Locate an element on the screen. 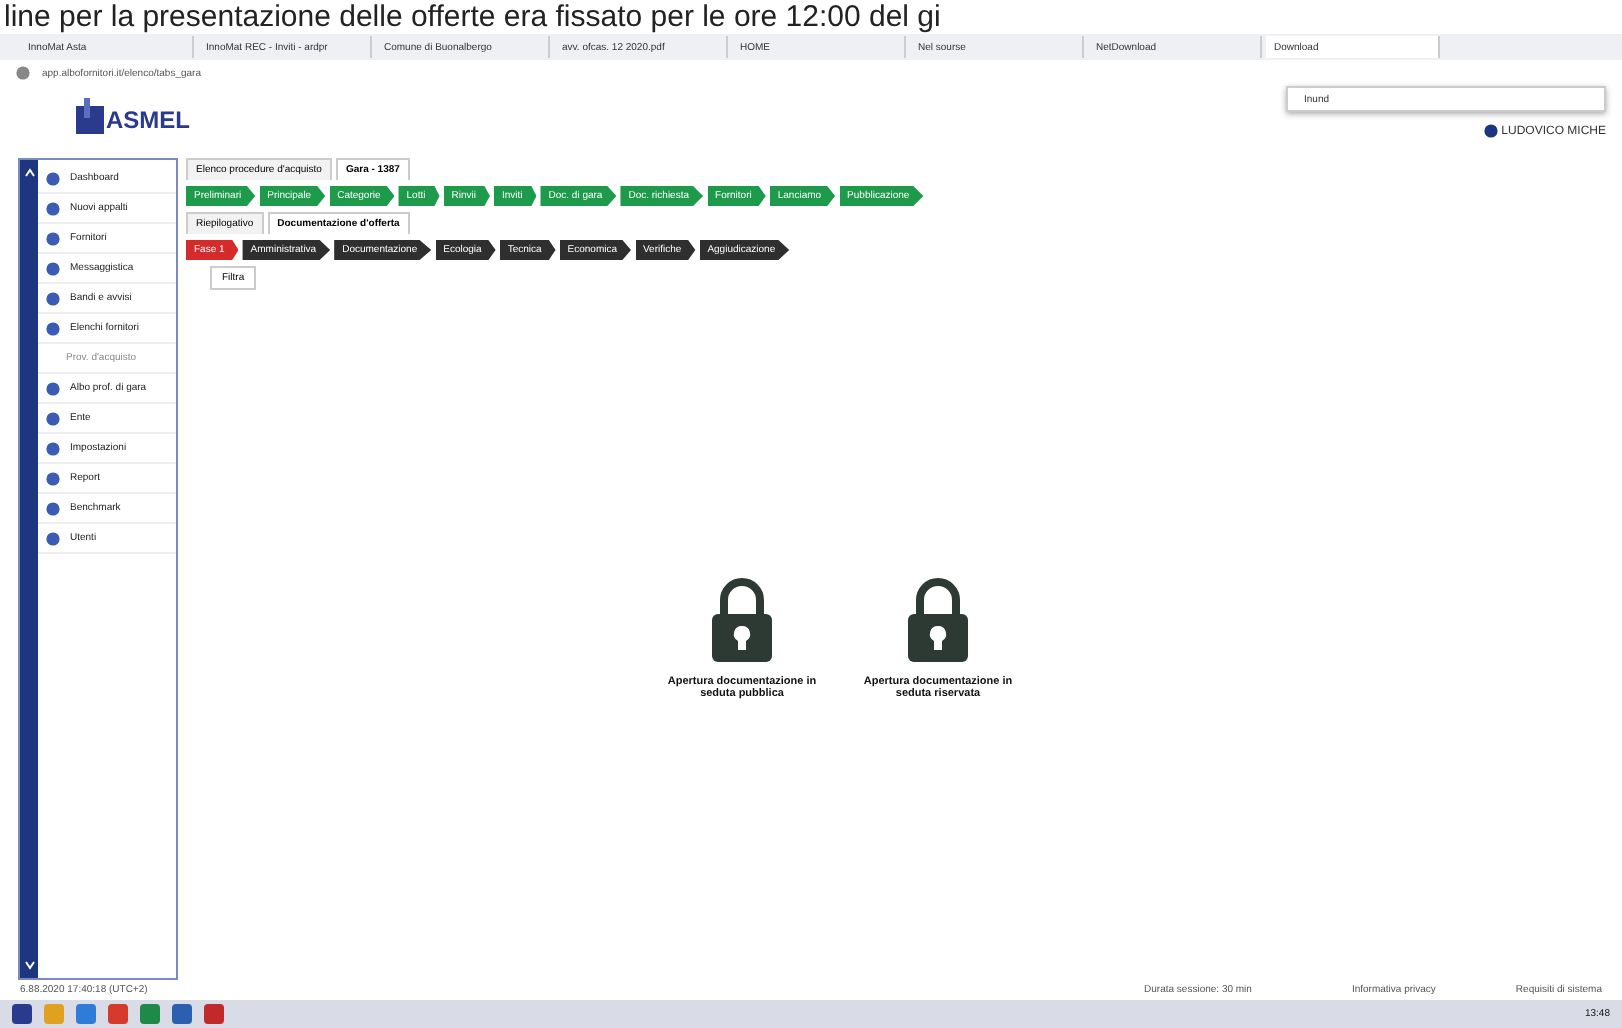 Image resolution: width=1622 pixels, height=1028 pixels. logo: ASMEL is located at coordinates (148, 120).